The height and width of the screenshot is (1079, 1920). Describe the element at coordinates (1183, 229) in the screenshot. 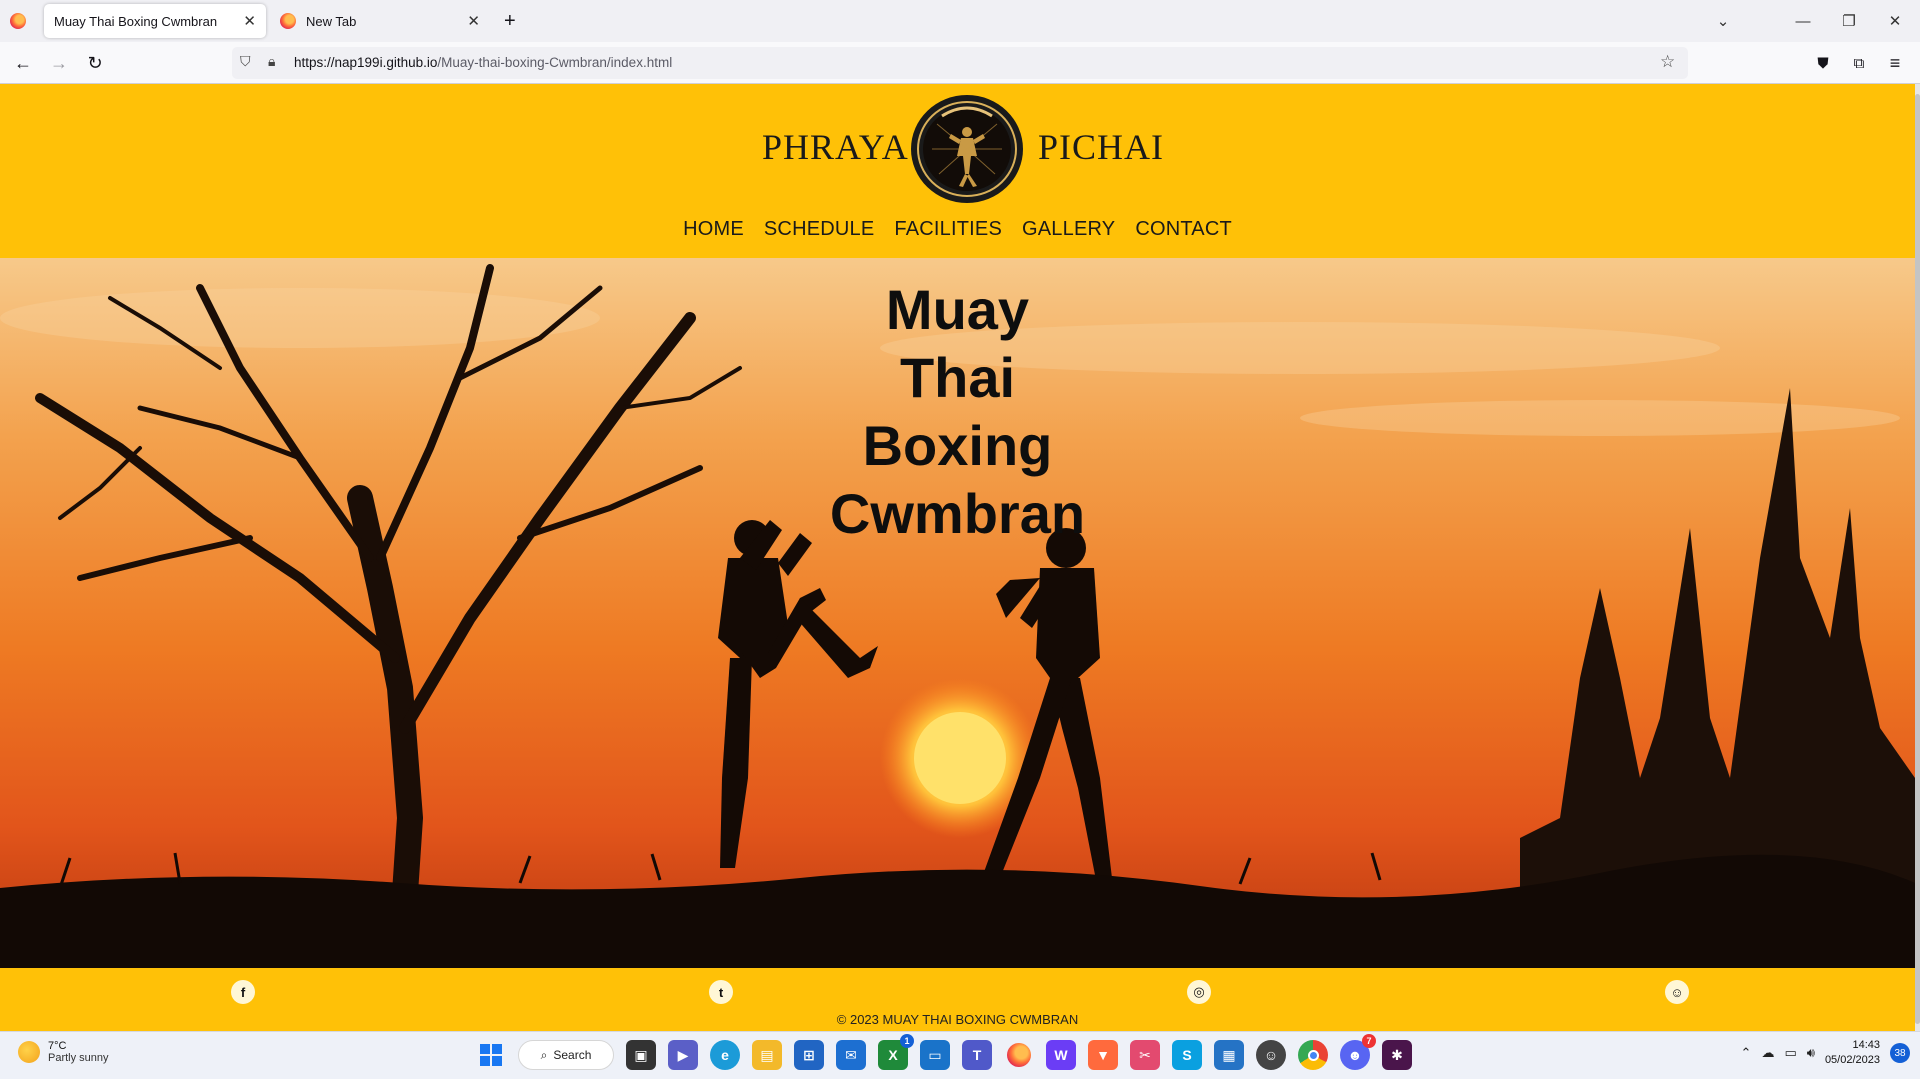

I see `nav-contact: CONTACT` at that location.